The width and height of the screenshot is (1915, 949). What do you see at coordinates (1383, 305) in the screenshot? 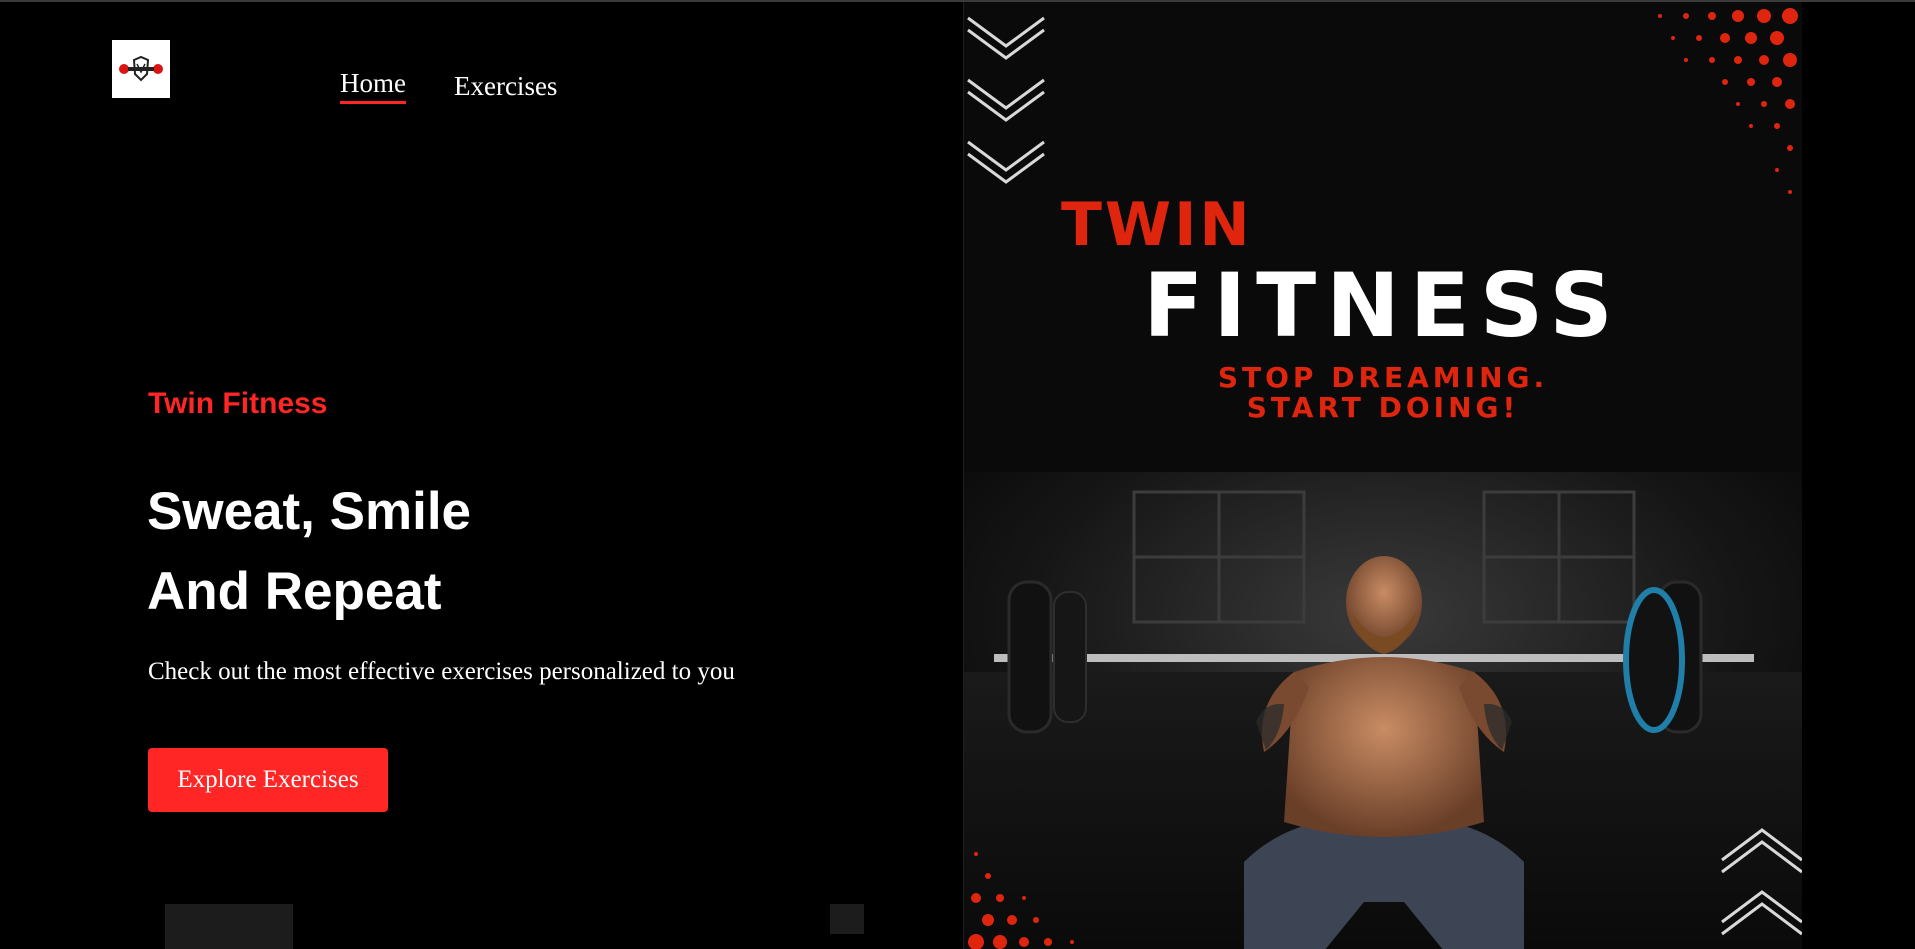
I see `banner-title-fitness: FITNESS` at bounding box center [1383, 305].